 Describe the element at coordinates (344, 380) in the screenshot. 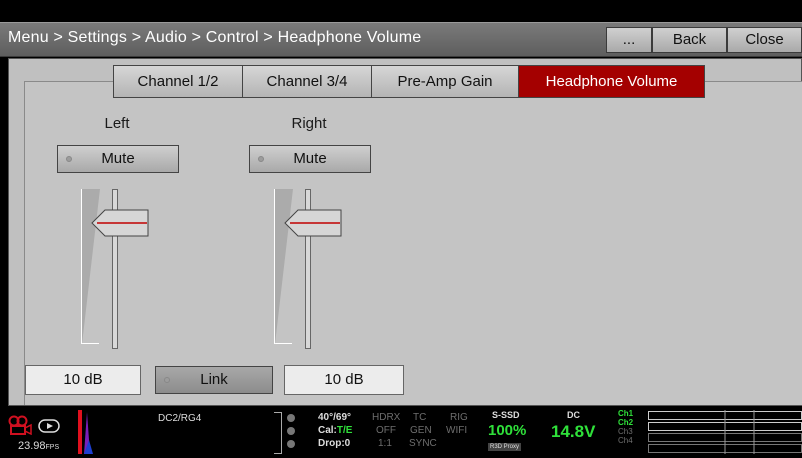

I see `right-volume-value: 10 dB` at that location.